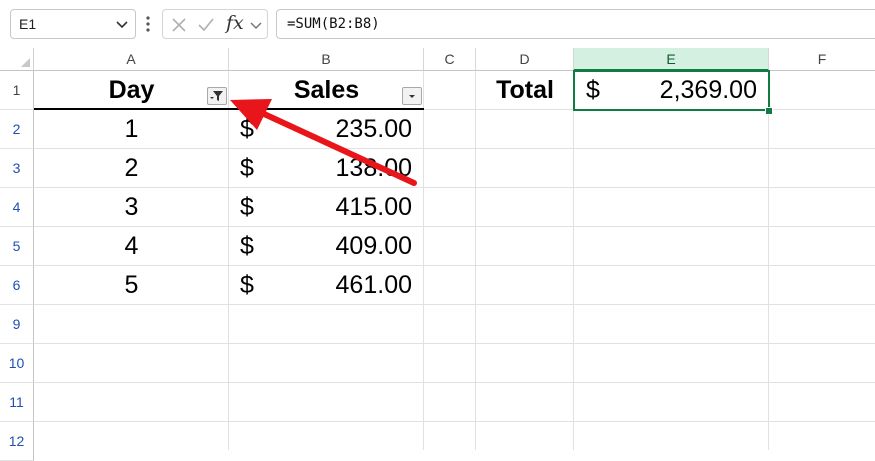 The height and width of the screenshot is (461, 875). What do you see at coordinates (148, 24) in the screenshot?
I see `more-vertical-icon` at bounding box center [148, 24].